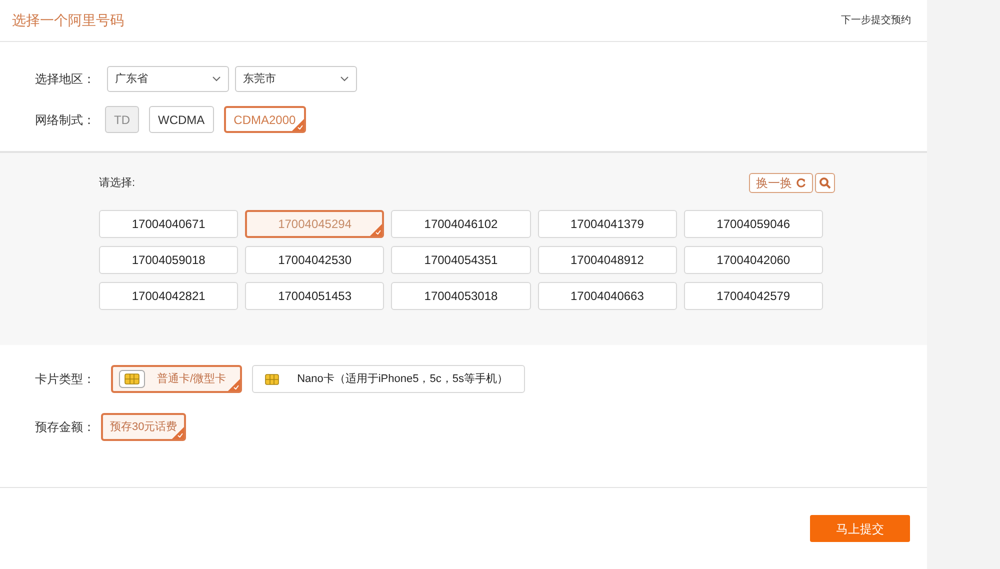 The height and width of the screenshot is (569, 1000). What do you see at coordinates (461, 296) in the screenshot?
I see `number-option: 17004053018` at bounding box center [461, 296].